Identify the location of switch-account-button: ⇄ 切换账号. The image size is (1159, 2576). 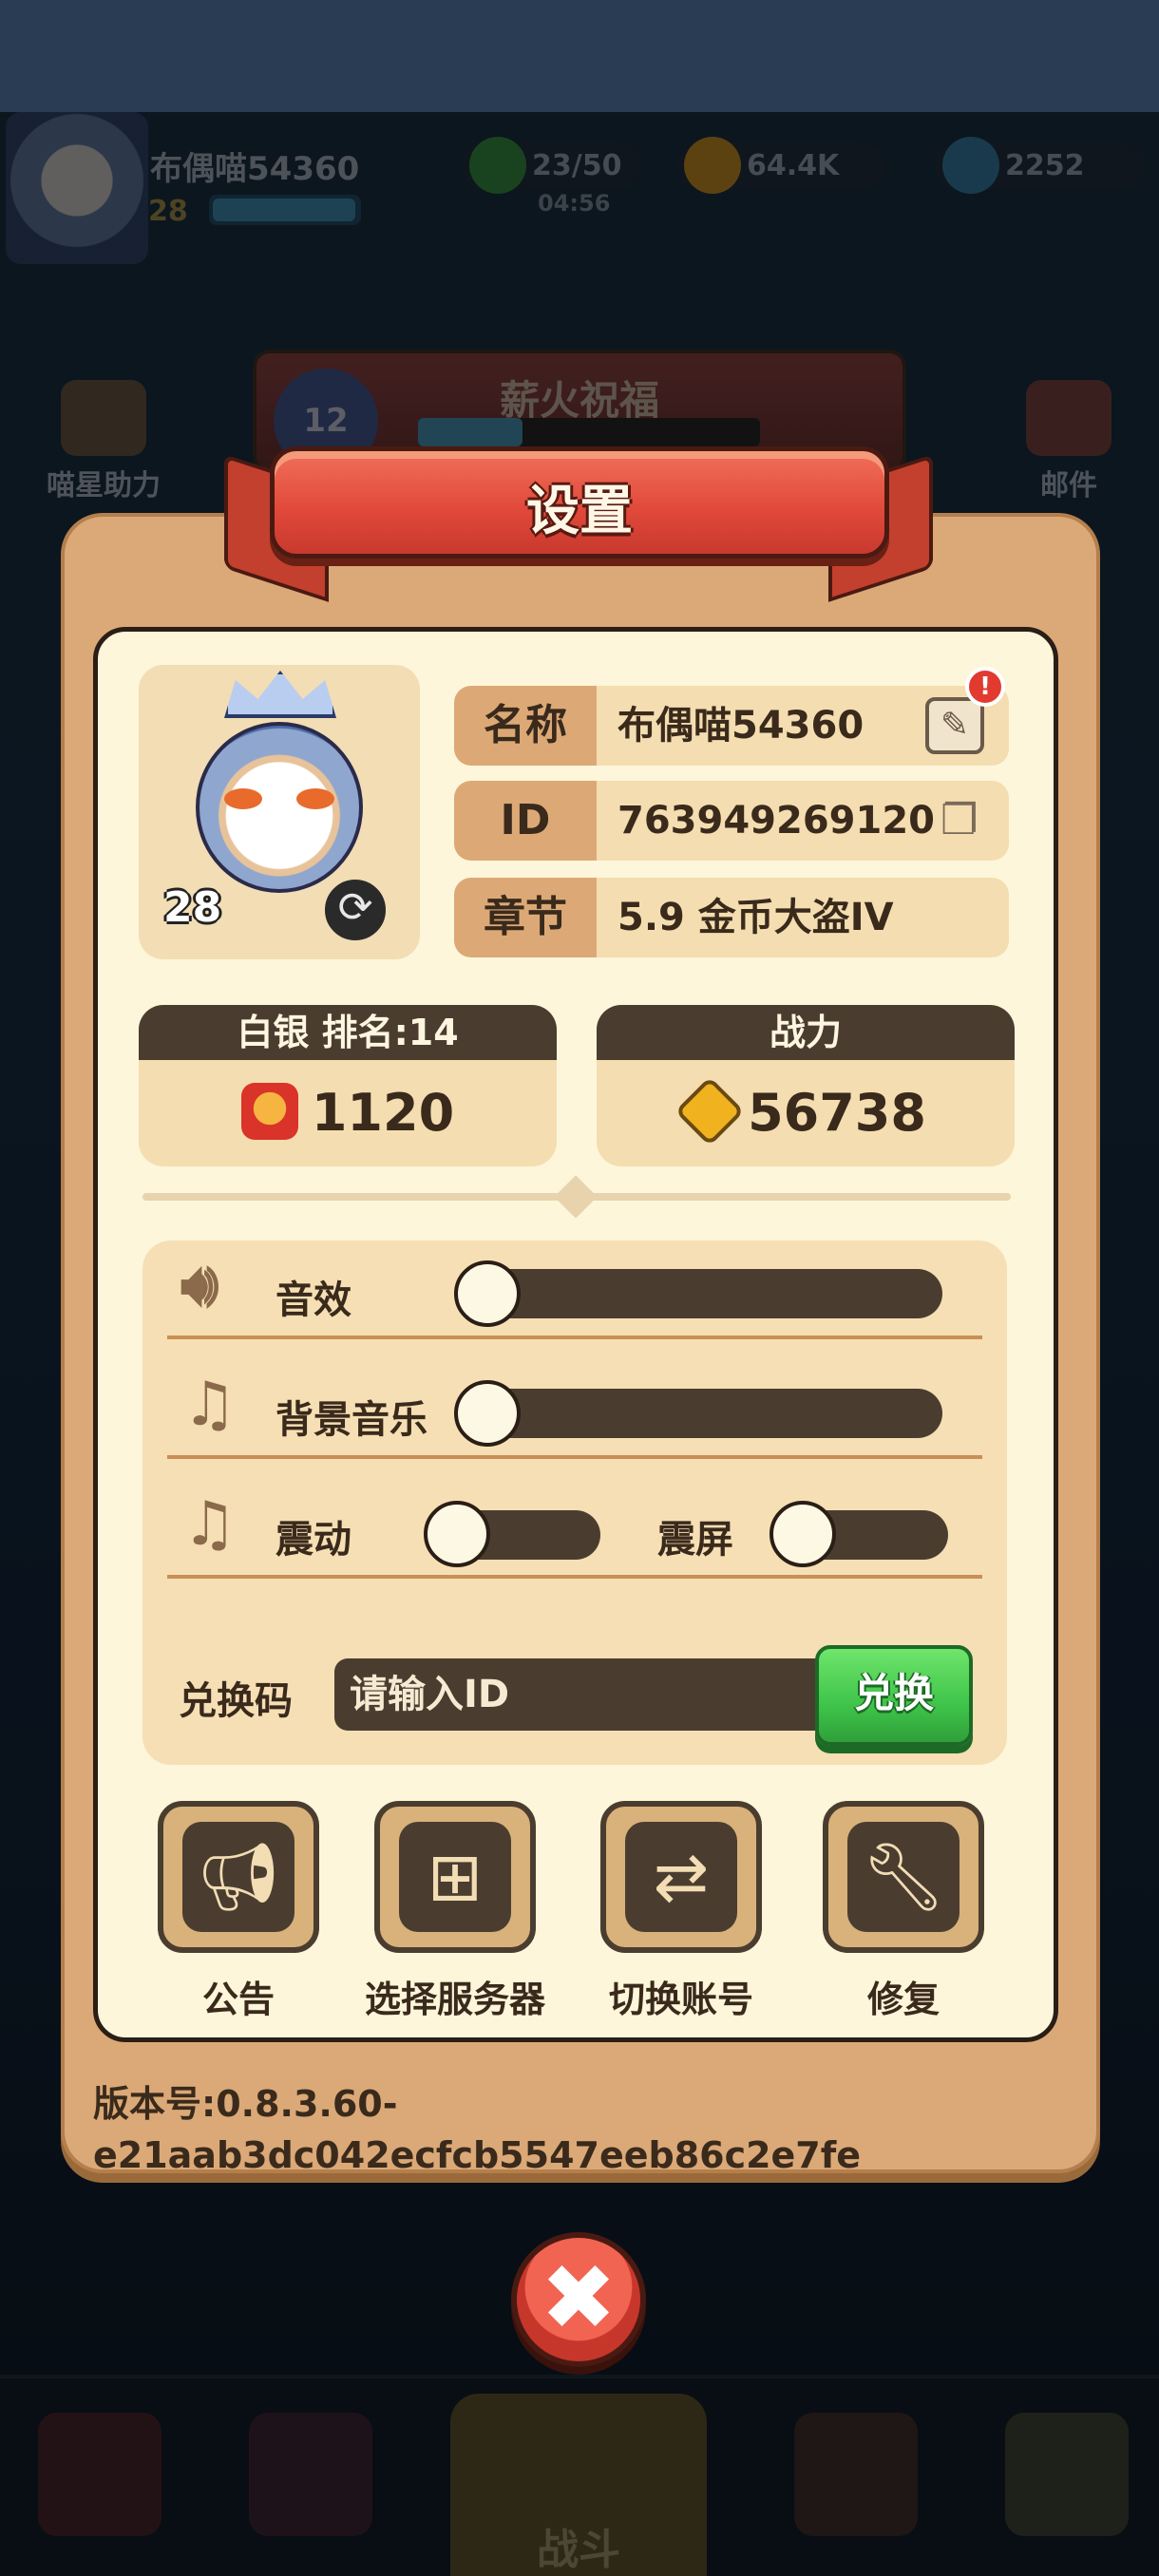
(681, 1910).